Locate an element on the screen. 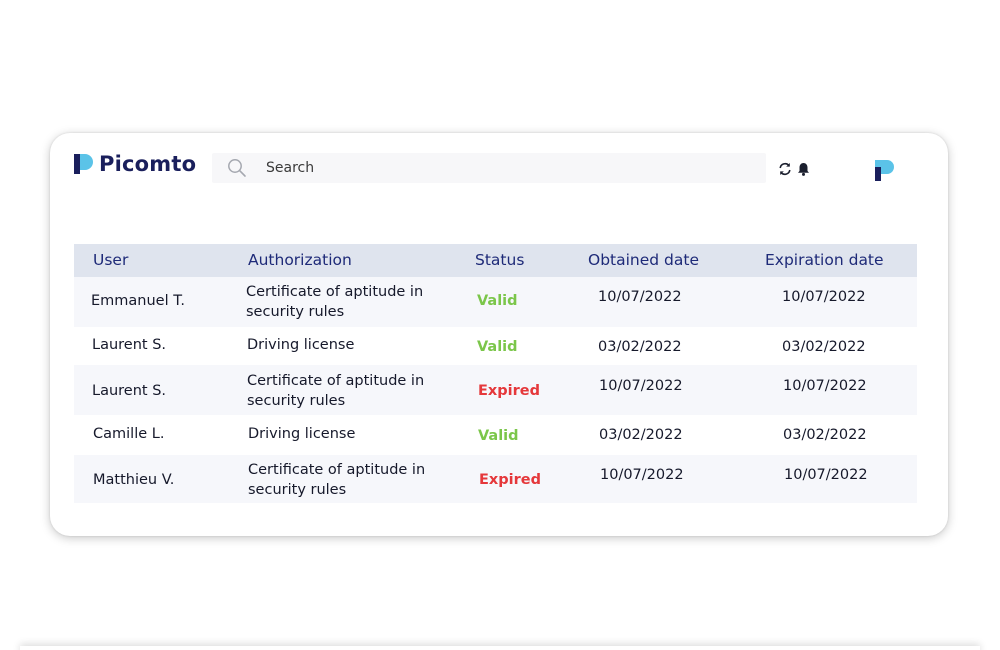 This screenshot has width=1000, height=650. search-icon is located at coordinates (237, 168).